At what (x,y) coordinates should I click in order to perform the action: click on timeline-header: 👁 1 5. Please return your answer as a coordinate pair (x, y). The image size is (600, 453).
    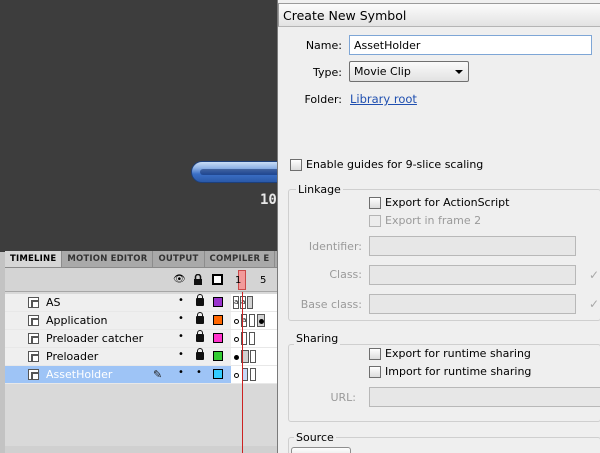
    Looking at the image, I should click on (141, 280).